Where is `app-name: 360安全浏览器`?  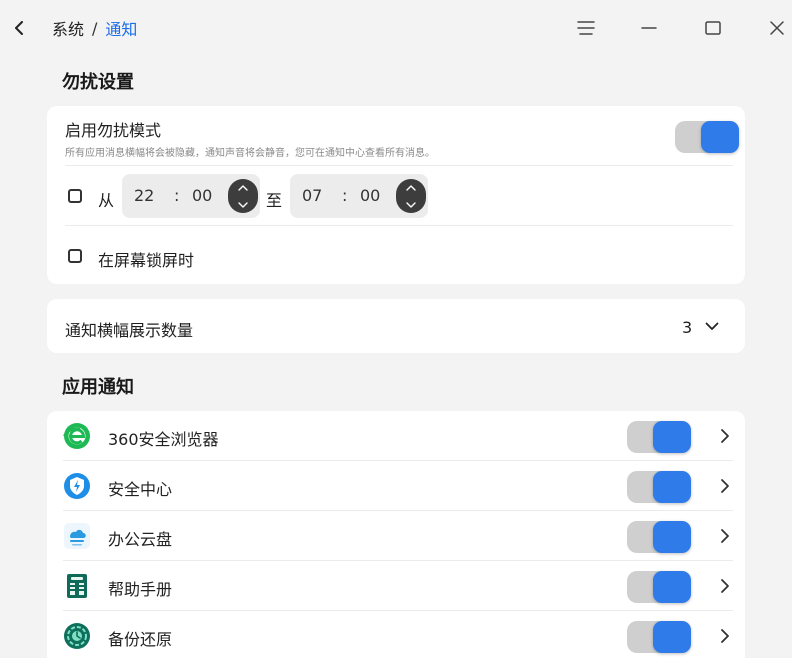 app-name: 360安全浏览器 is located at coordinates (163, 439).